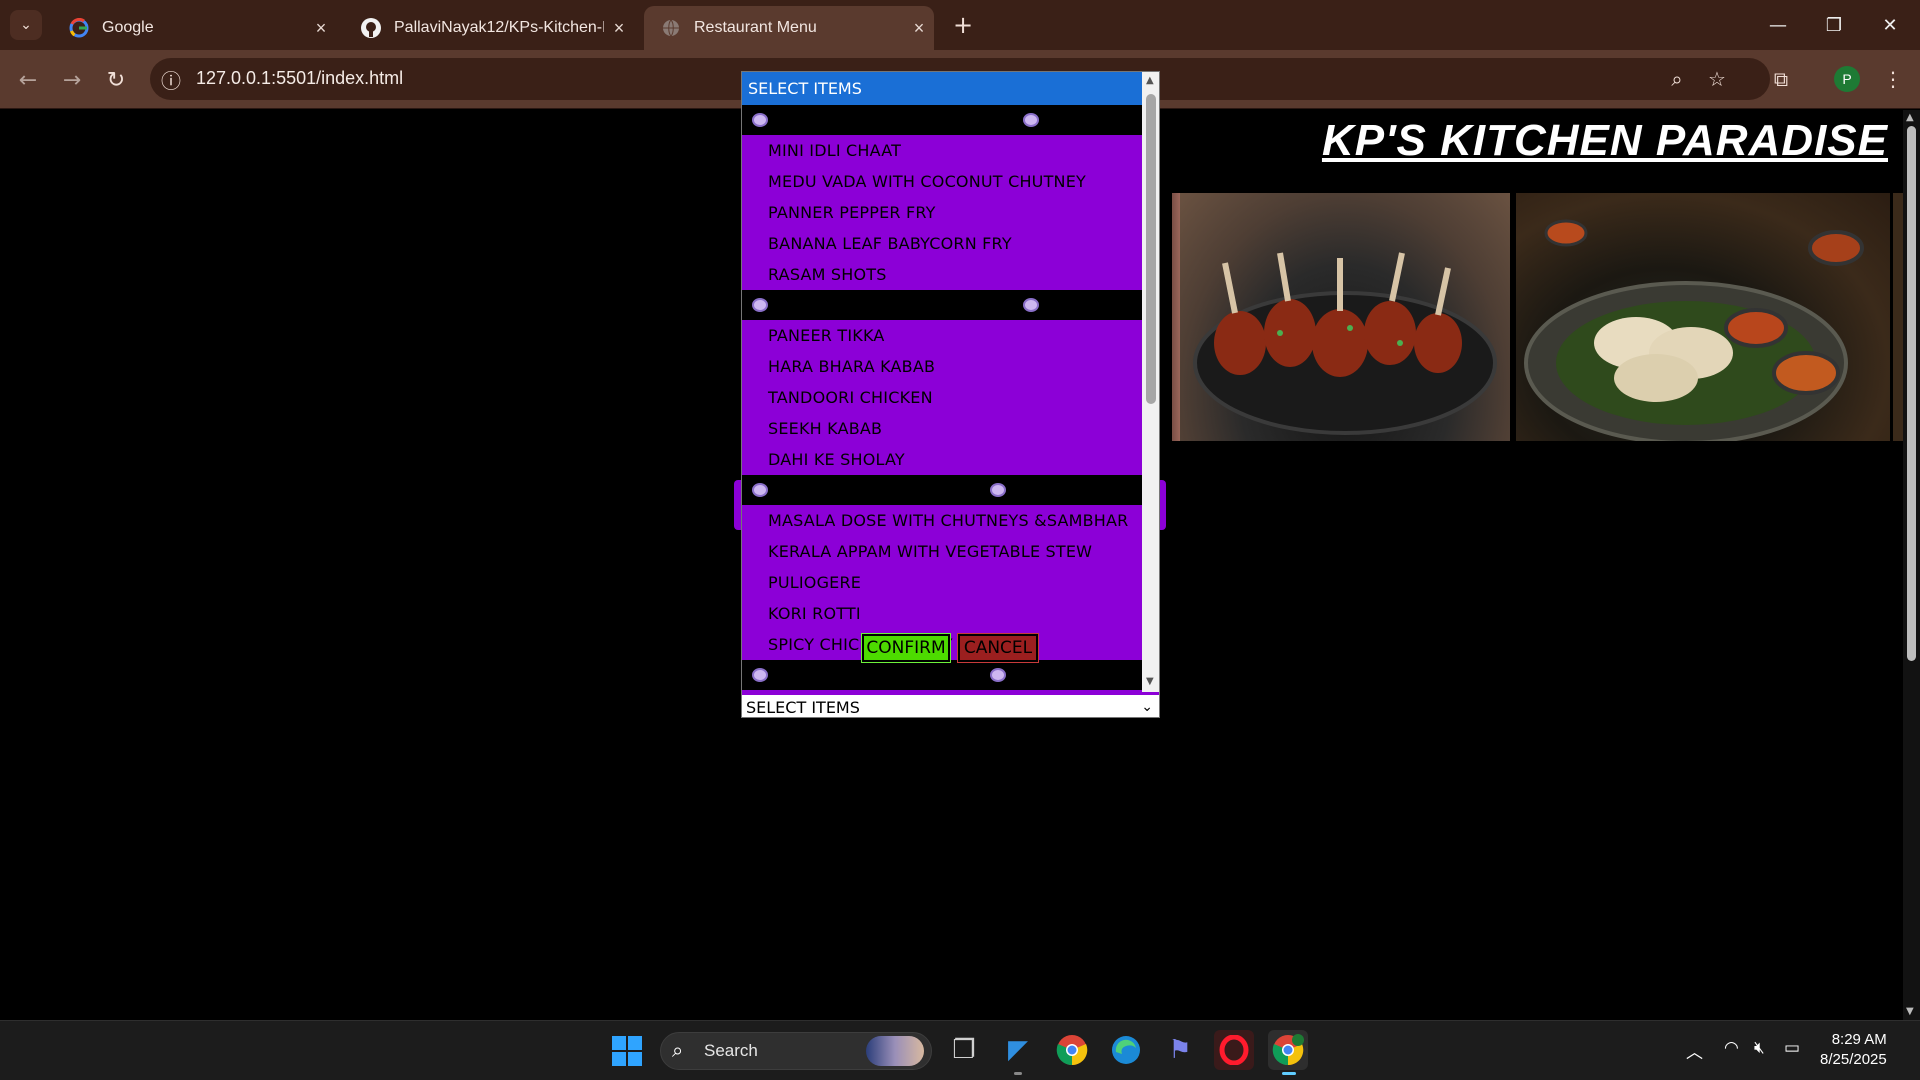  I want to click on dropdown-option: DAHI KE SHOLAY, so click(942, 459).